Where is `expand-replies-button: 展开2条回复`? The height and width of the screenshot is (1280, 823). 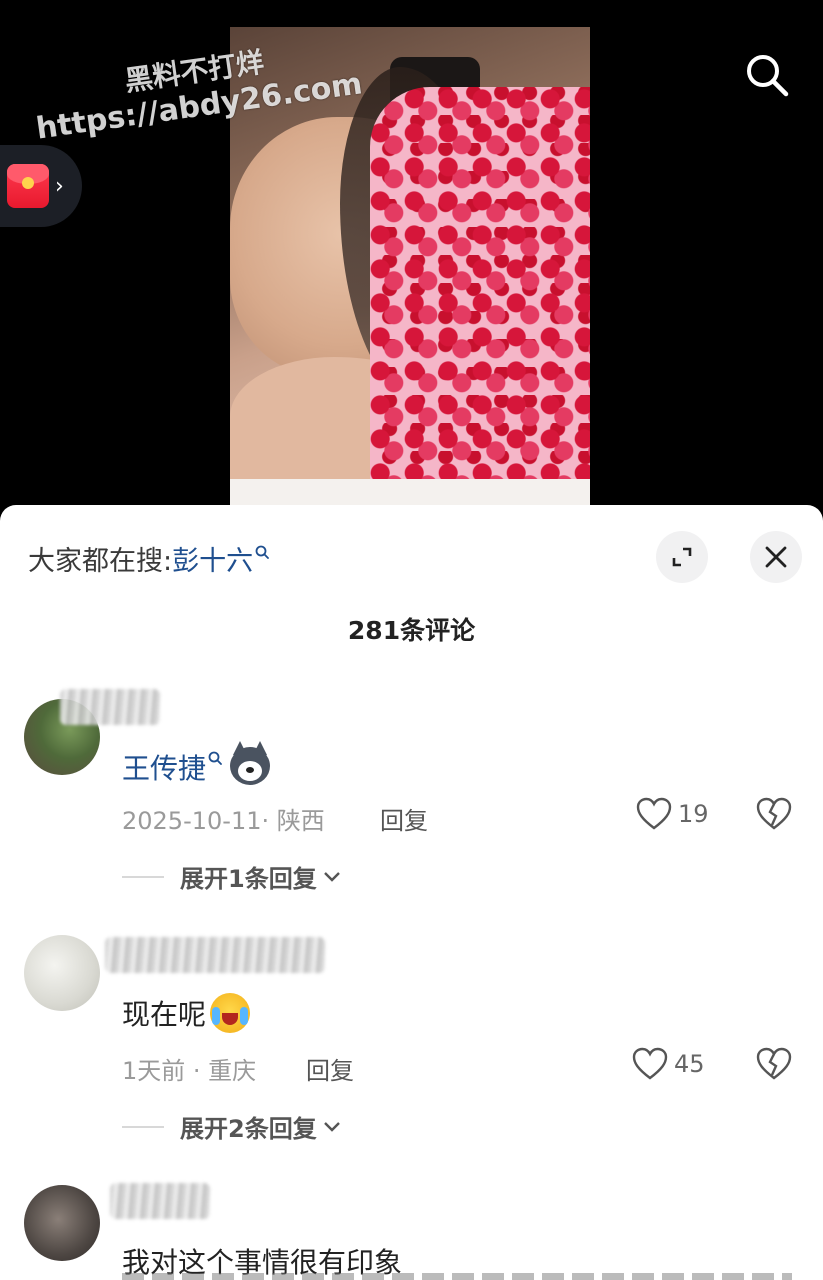
expand-replies-button: 展开2条回复 is located at coordinates (231, 1126).